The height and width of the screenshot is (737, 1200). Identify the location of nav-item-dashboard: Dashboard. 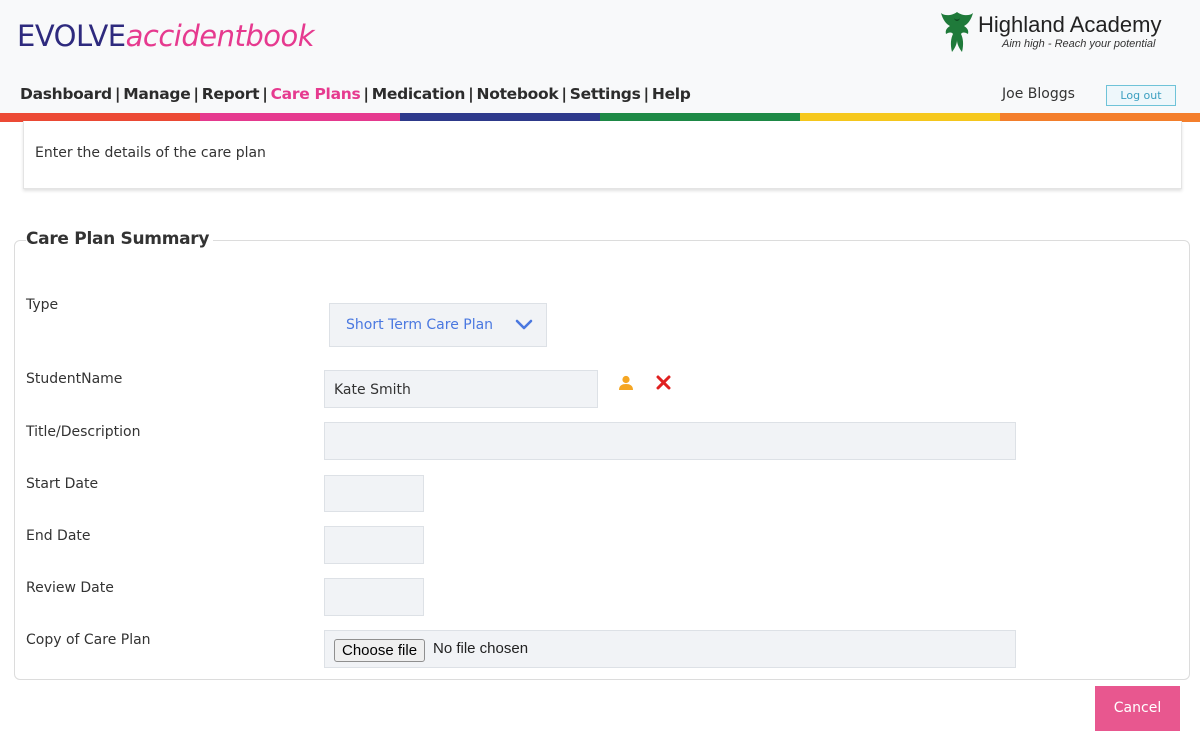
(66, 94).